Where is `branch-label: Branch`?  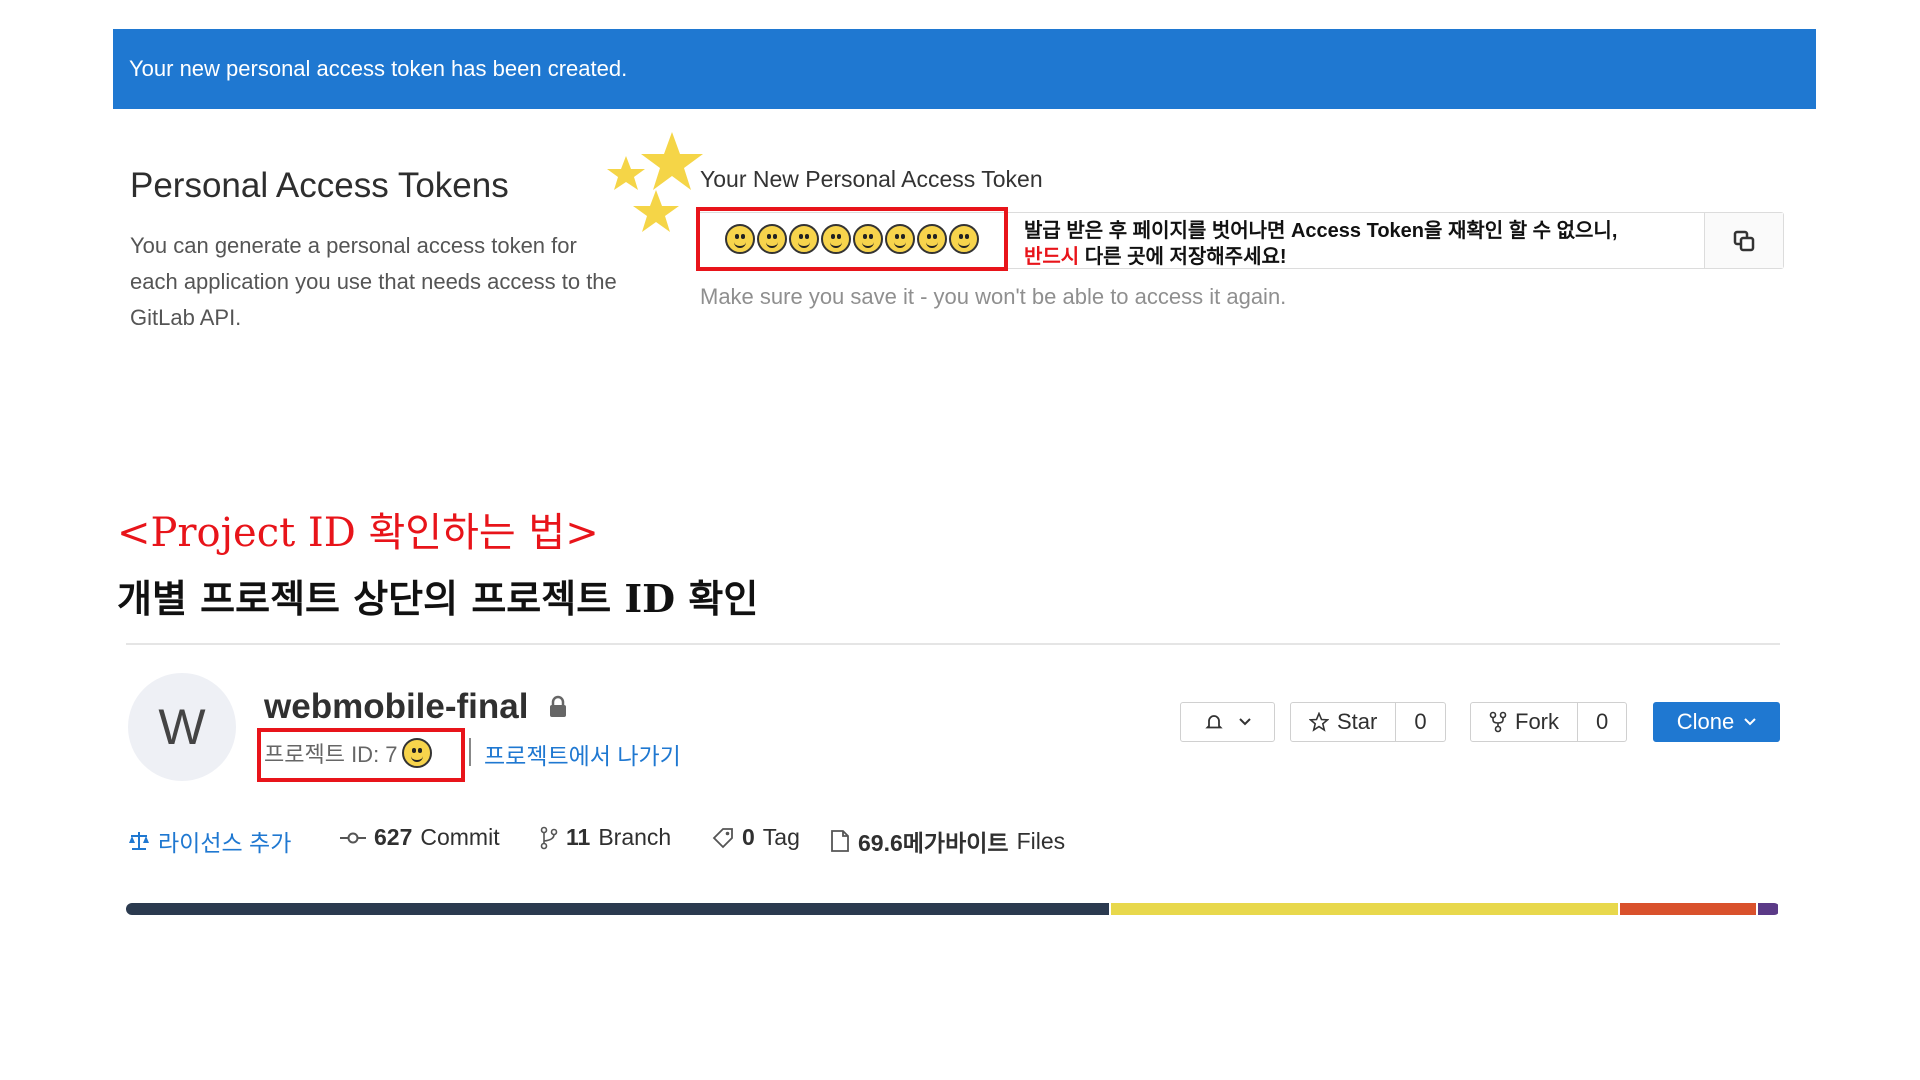
branch-label: Branch is located at coordinates (635, 837).